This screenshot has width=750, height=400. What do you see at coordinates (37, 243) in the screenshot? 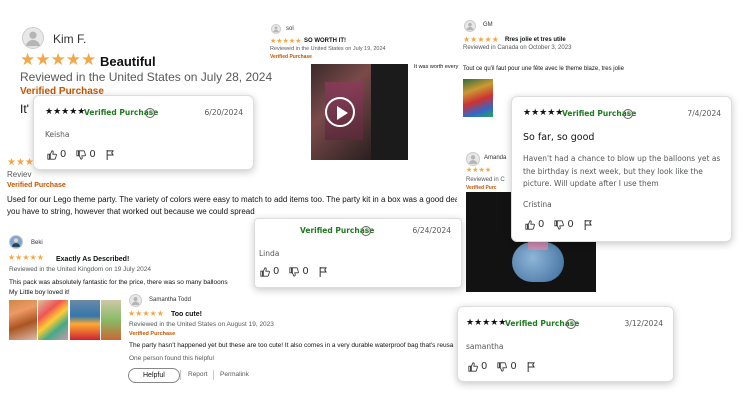
I see `beki-reviewer-name: Beki` at bounding box center [37, 243].